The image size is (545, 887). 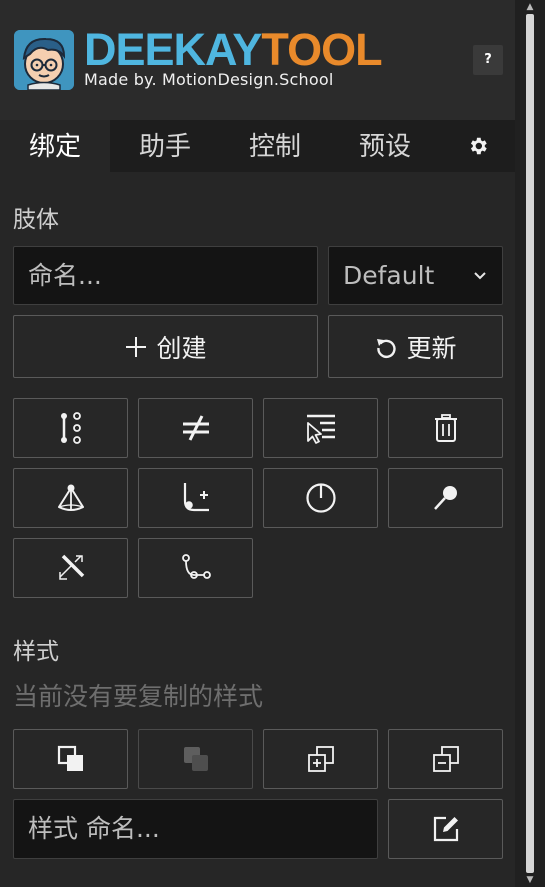 I want to click on copy-style-icon, so click(x=70, y=758).